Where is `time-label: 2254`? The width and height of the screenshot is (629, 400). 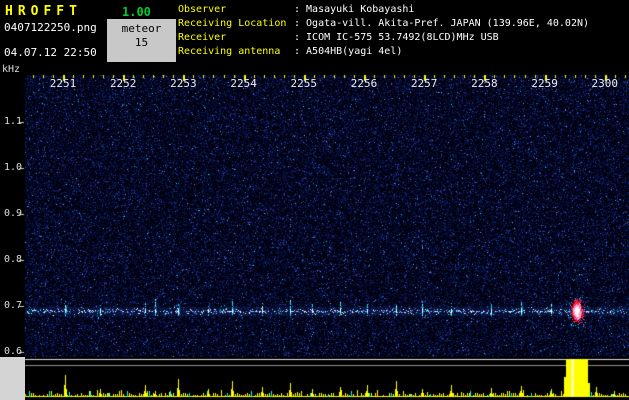
time-label: 2254 is located at coordinates (243, 83).